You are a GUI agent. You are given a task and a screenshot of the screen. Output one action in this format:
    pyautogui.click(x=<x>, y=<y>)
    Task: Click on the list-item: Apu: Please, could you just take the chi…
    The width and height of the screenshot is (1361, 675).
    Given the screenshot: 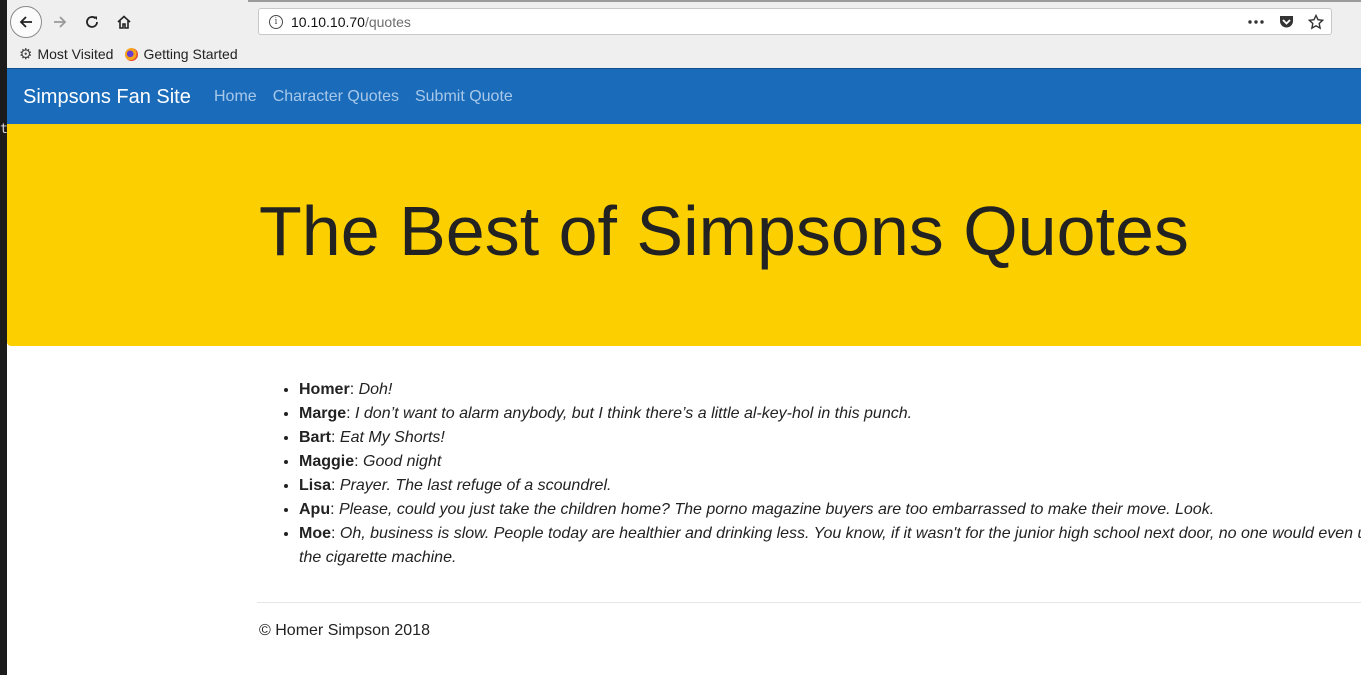 What is the action you would take?
    pyautogui.click(x=830, y=510)
    